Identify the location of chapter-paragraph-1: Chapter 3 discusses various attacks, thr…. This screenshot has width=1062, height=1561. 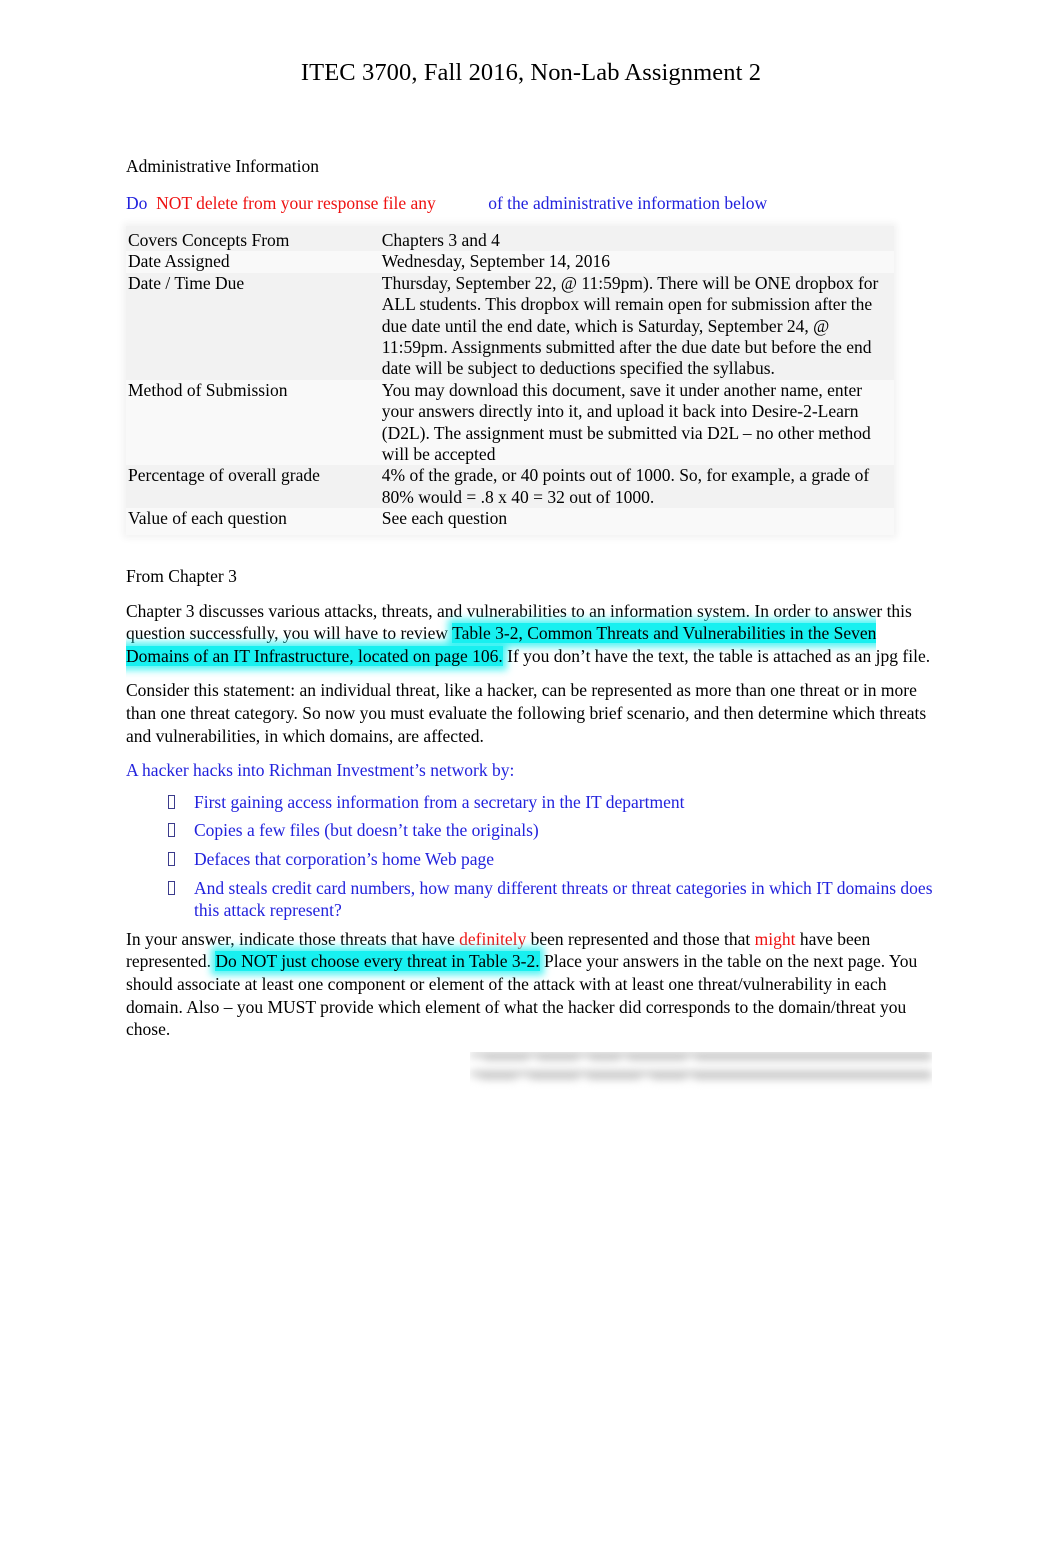
(532, 634).